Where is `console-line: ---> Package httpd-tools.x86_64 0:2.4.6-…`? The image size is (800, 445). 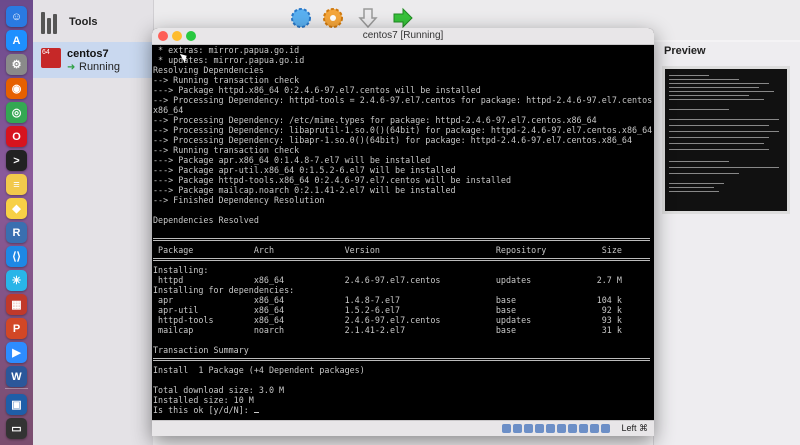 console-line: ---> Package httpd-tools.x86_64 0:2.4.6-… is located at coordinates (332, 180).